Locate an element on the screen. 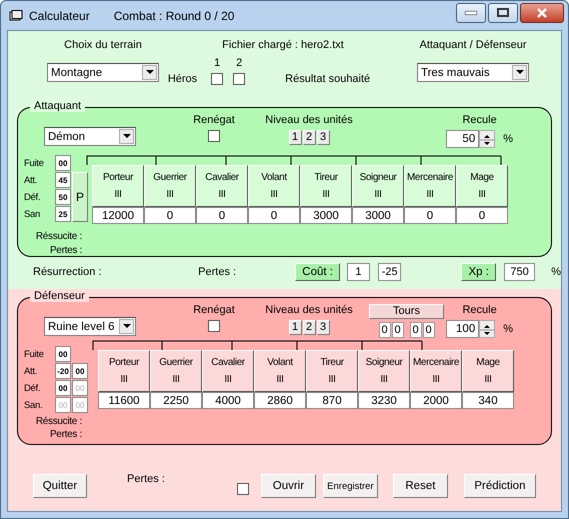  hero-number: 2 is located at coordinates (239, 63).